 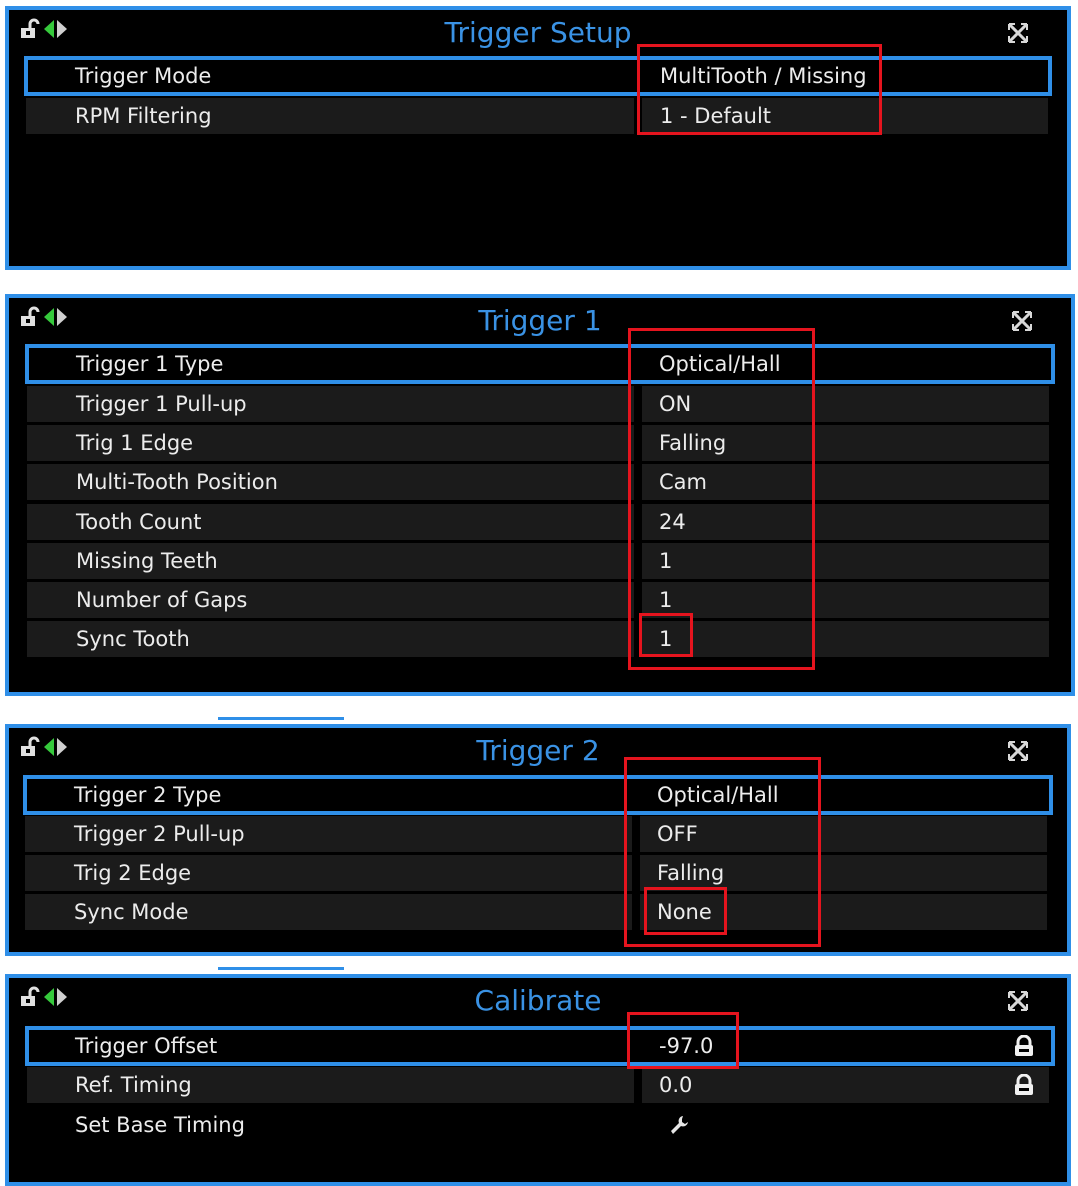 What do you see at coordinates (133, 1085) in the screenshot?
I see `setting-name: Ref. Timing` at bounding box center [133, 1085].